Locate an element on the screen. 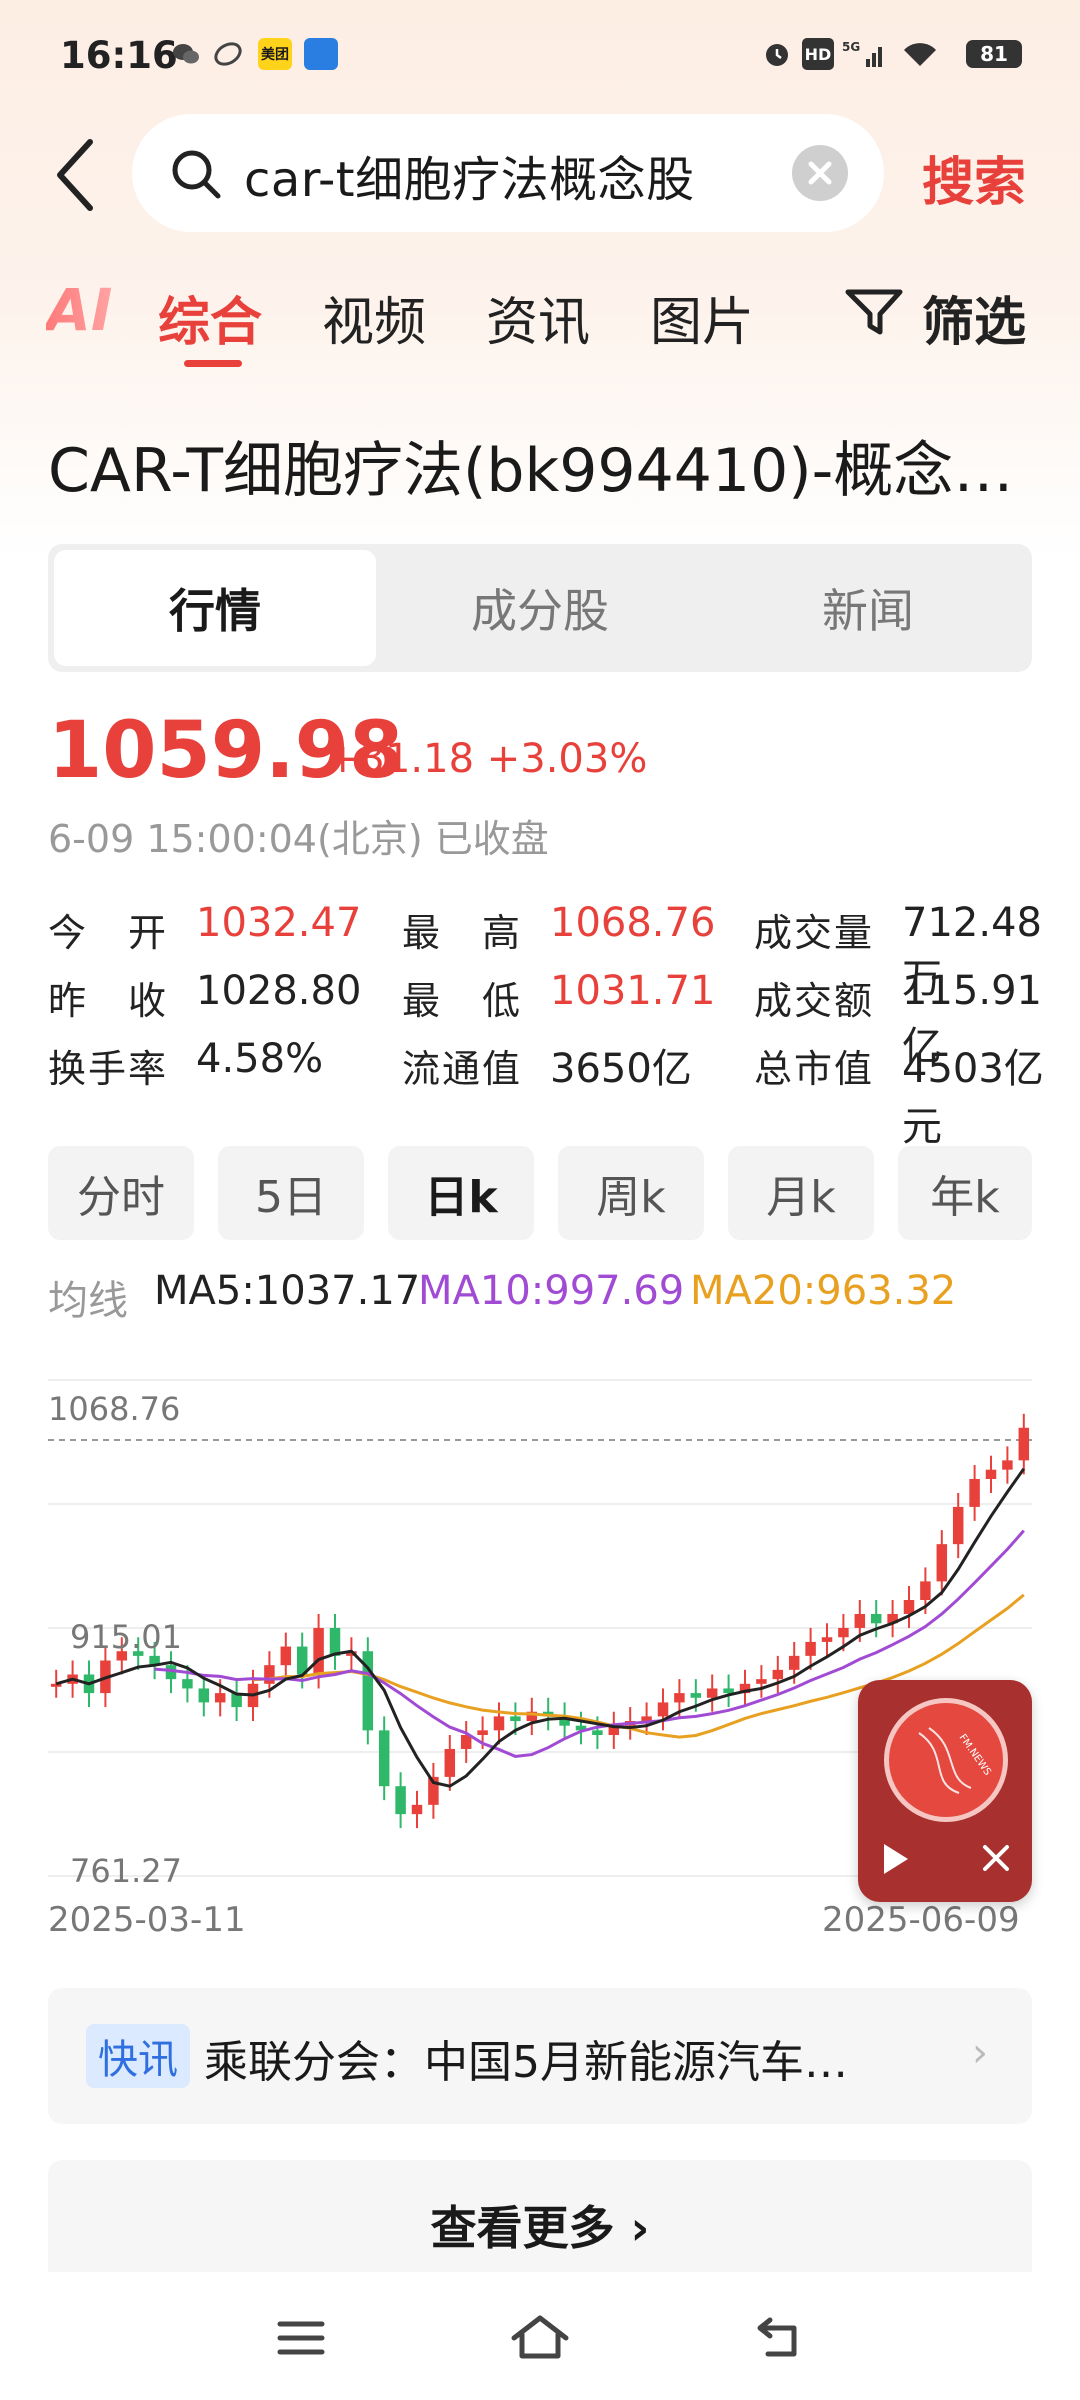 The width and height of the screenshot is (1080, 2400). segment-constituents: 成分股 is located at coordinates (540, 608).